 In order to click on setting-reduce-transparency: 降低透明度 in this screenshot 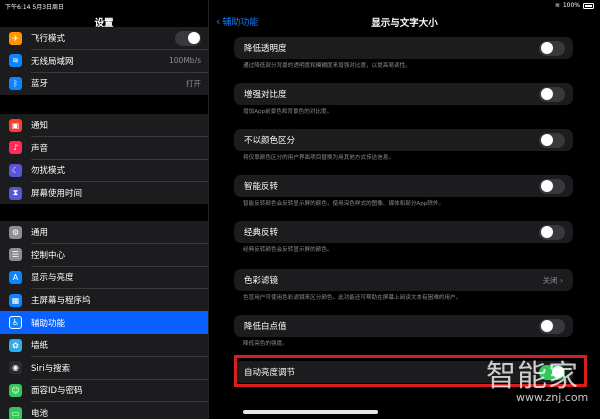, I will do `click(403, 48)`.